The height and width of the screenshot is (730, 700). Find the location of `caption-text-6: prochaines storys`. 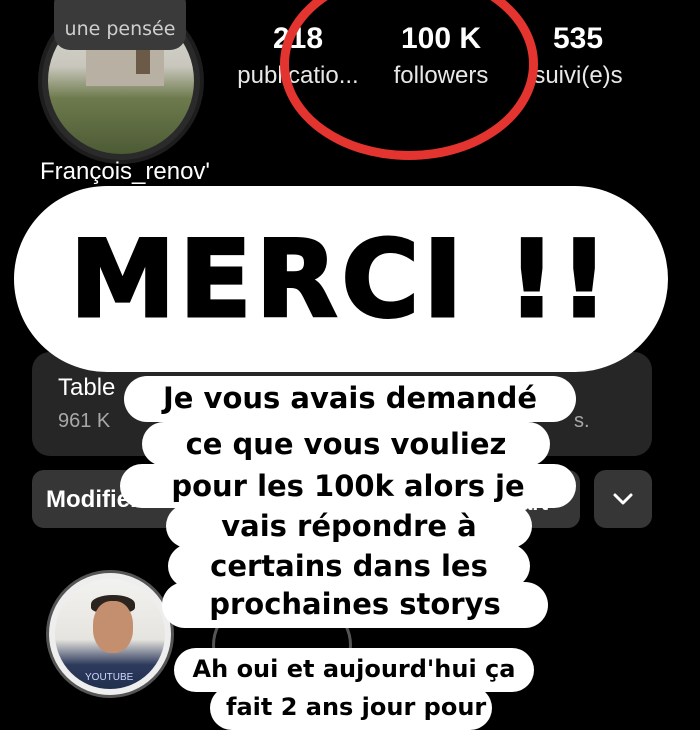

caption-text-6: prochaines storys is located at coordinates (355, 604).